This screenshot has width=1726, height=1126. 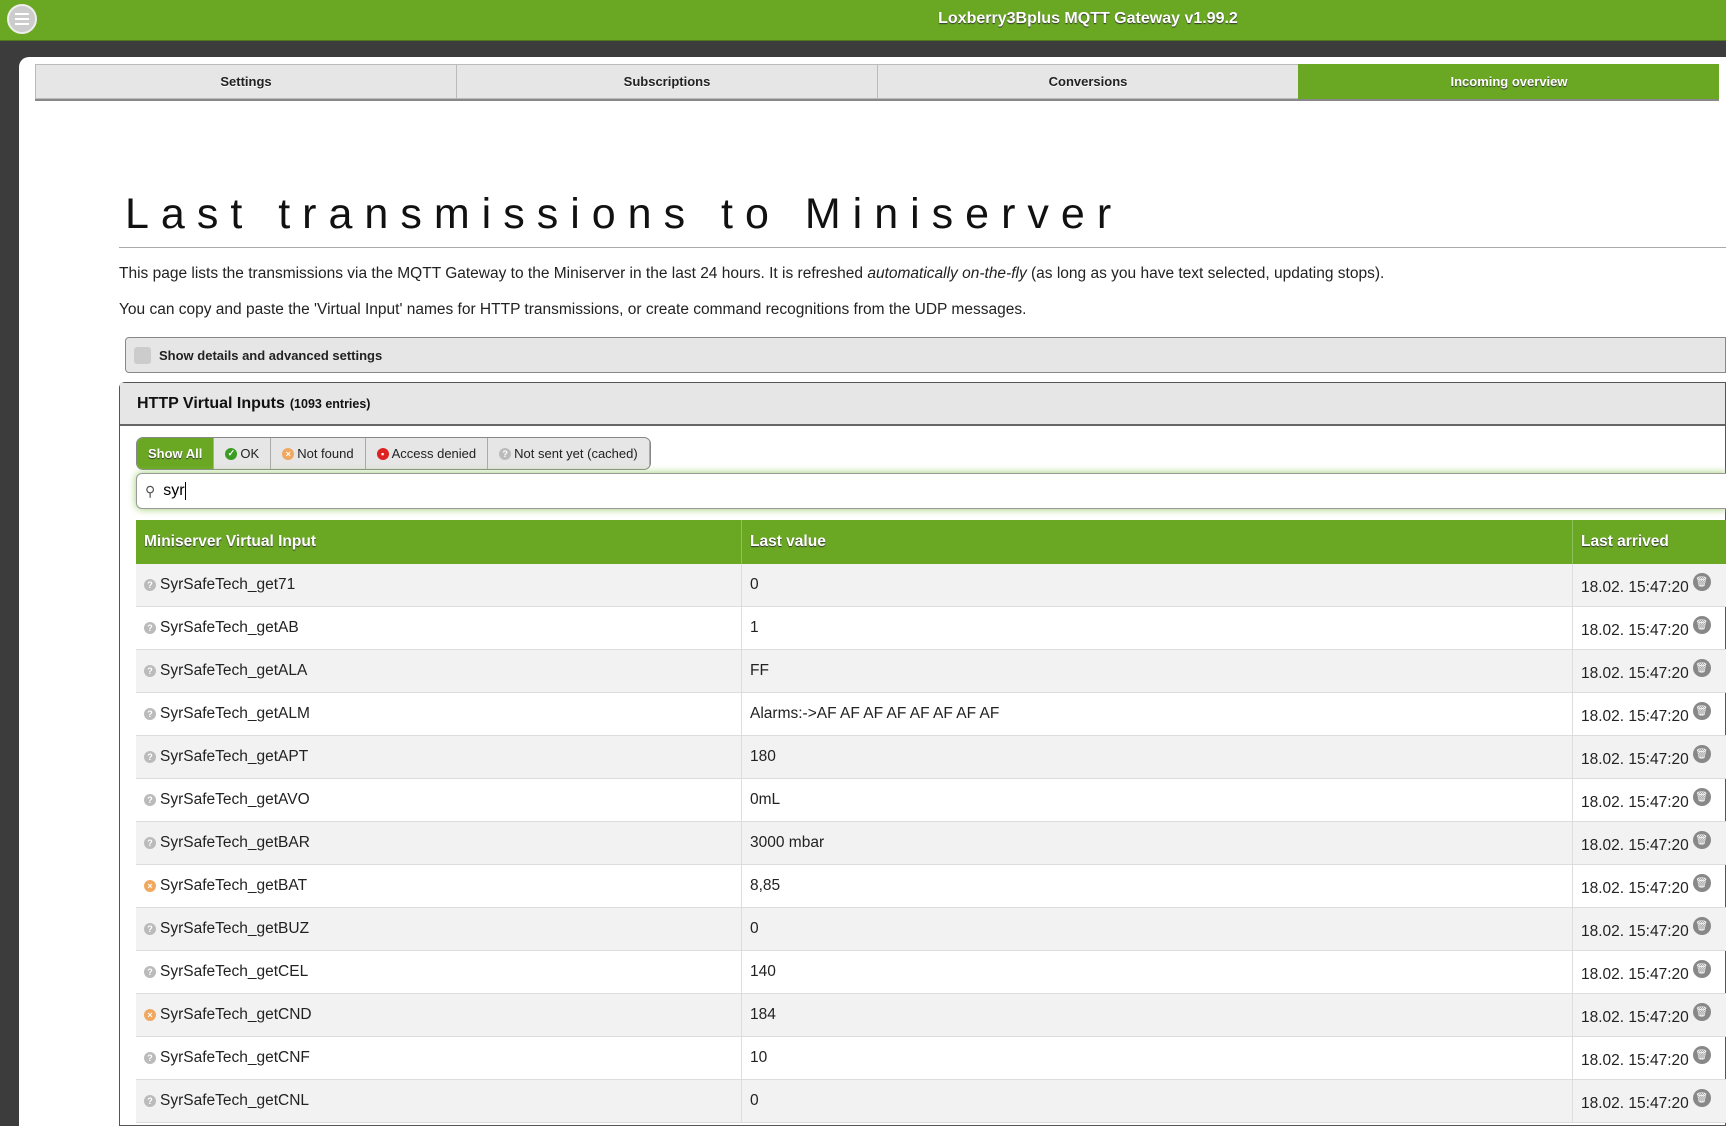 What do you see at coordinates (439, 929) in the screenshot?
I see `input-cell: ? SyrSafeTech_getBUZ` at bounding box center [439, 929].